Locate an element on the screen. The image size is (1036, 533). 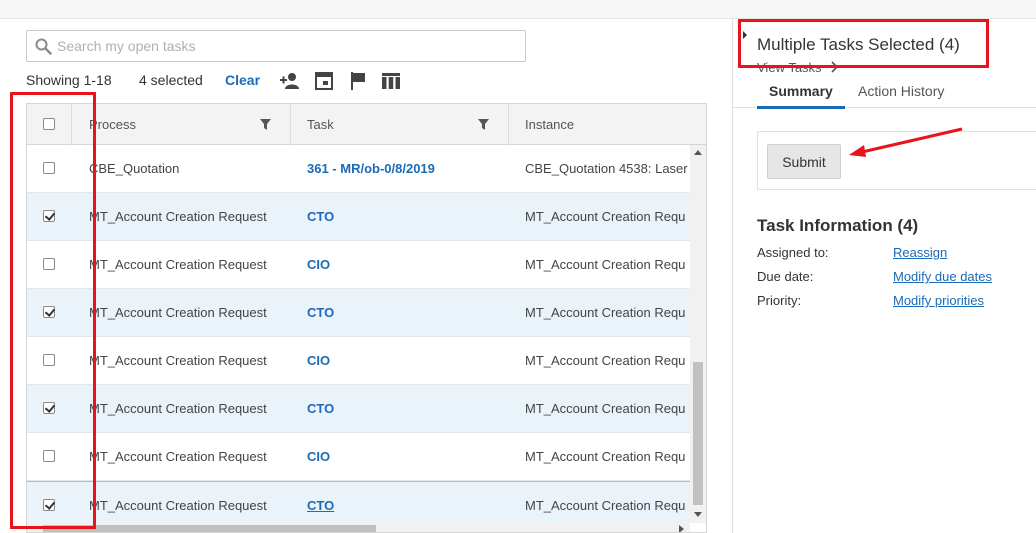
priority-row: Priority: Modify priorities is located at coordinates (896, 303).